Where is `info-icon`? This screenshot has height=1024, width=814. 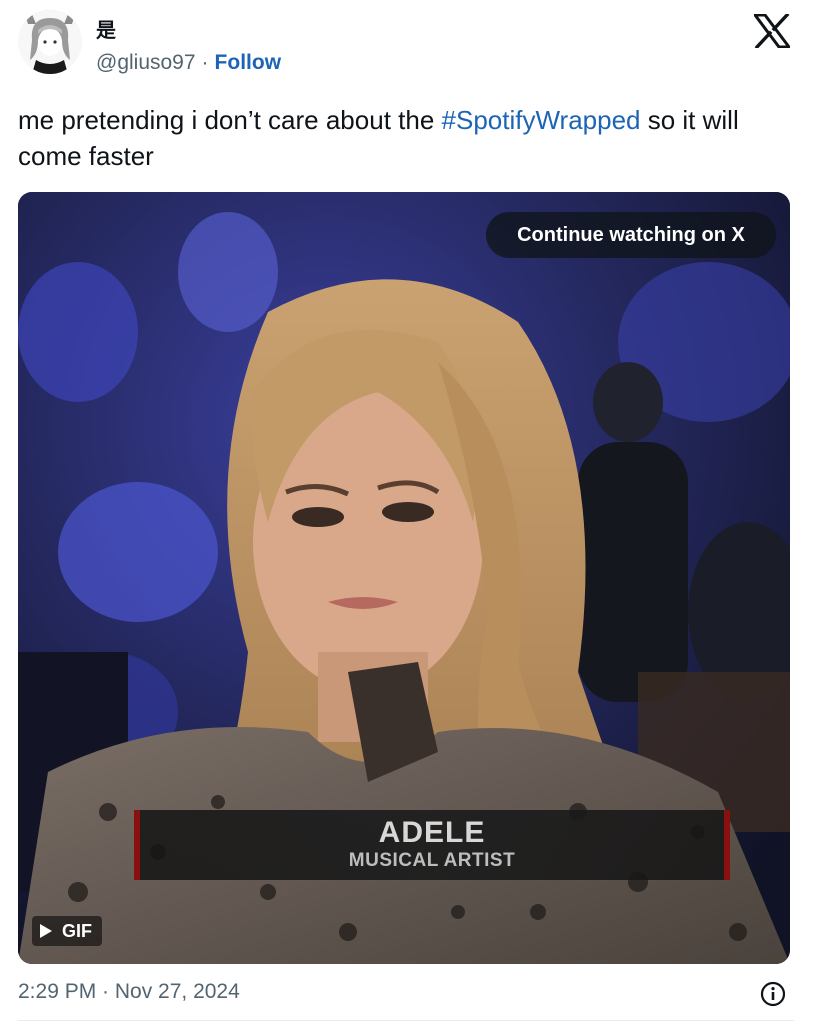
info-icon is located at coordinates (773, 994).